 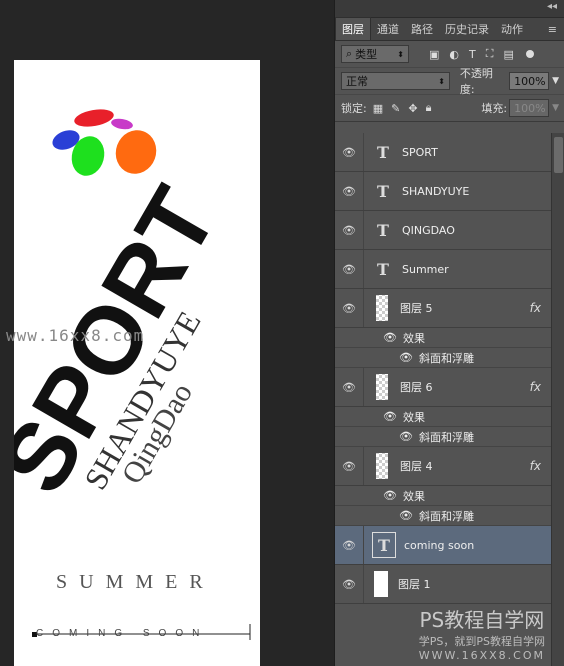 I want to click on layer-row: 👁︎ 图层 4 fx, so click(x=443, y=466).